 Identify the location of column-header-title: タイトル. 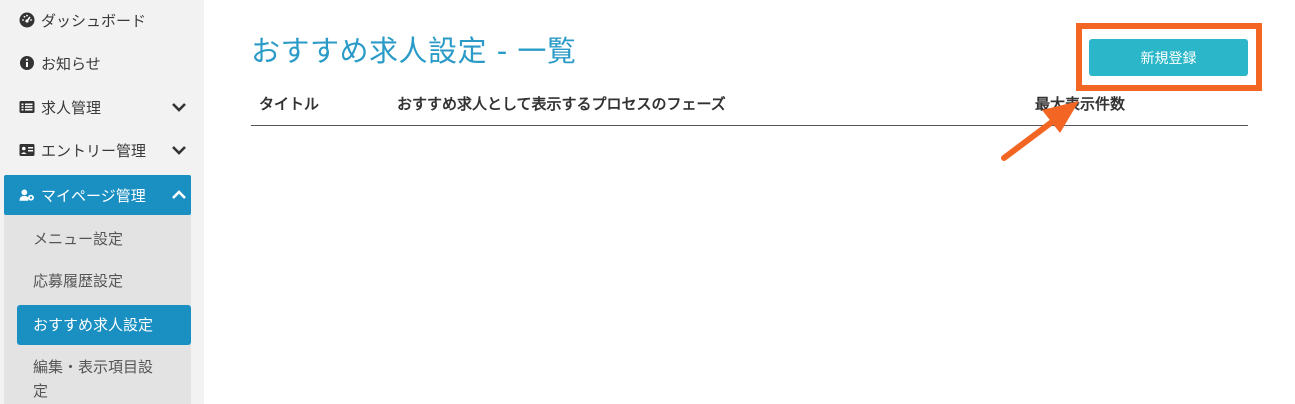
(289, 104).